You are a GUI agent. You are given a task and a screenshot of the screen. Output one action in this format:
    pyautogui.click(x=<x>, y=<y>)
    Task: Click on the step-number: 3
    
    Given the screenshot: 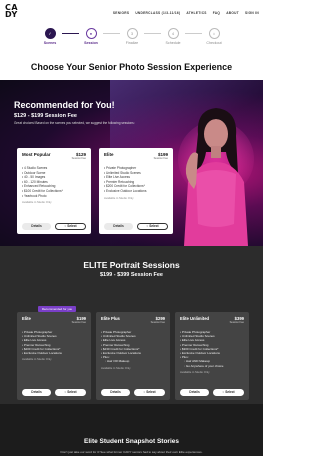 What is the action you would take?
    pyautogui.click(x=132, y=33)
    